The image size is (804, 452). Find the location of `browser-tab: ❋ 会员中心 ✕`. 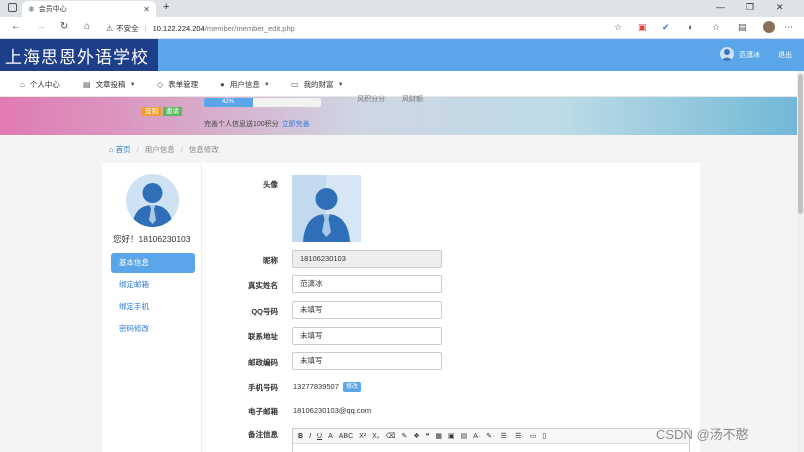

browser-tab: ❋ 会员中心 ✕ is located at coordinates (89, 9).